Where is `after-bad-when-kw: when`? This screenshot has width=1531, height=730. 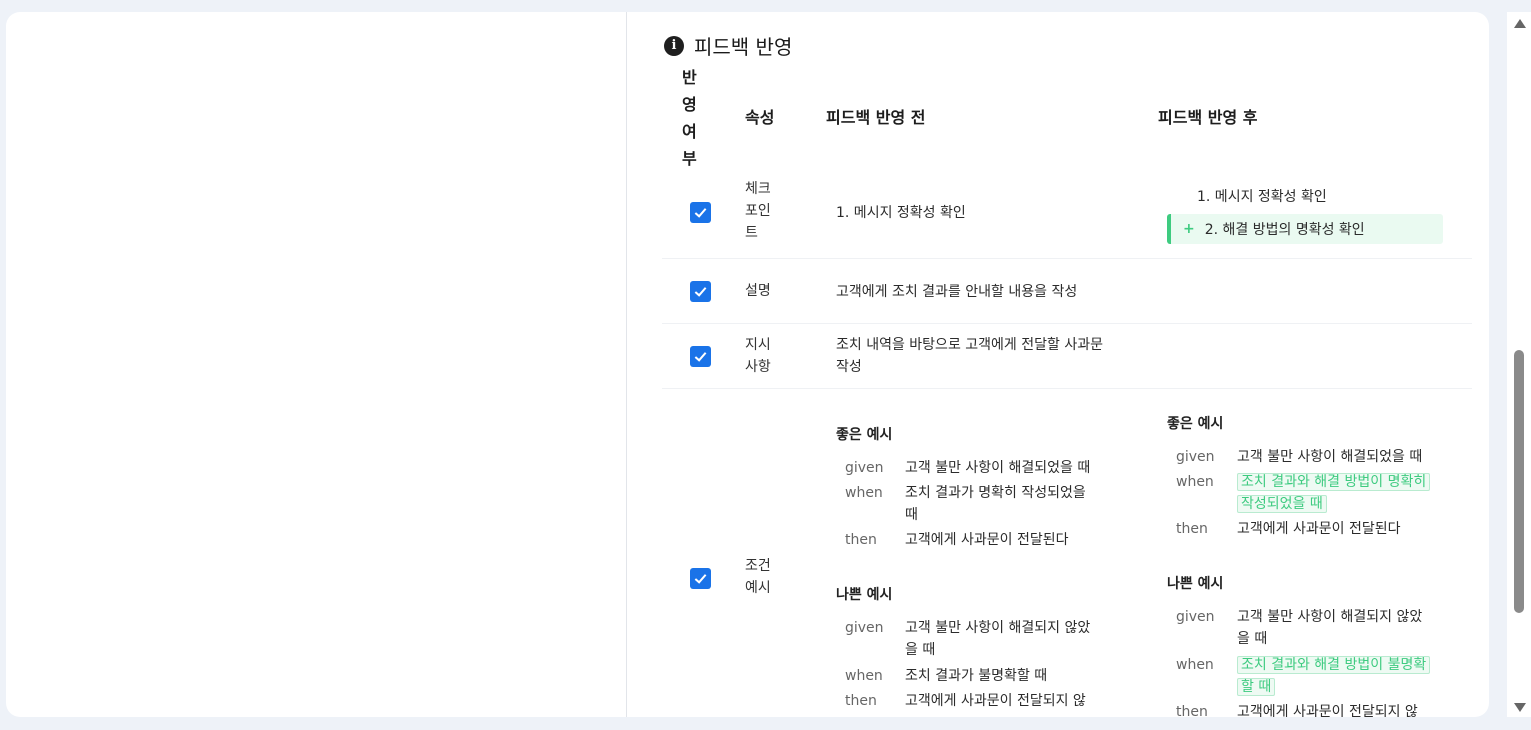 after-bad-when-kw: when is located at coordinates (1195, 665).